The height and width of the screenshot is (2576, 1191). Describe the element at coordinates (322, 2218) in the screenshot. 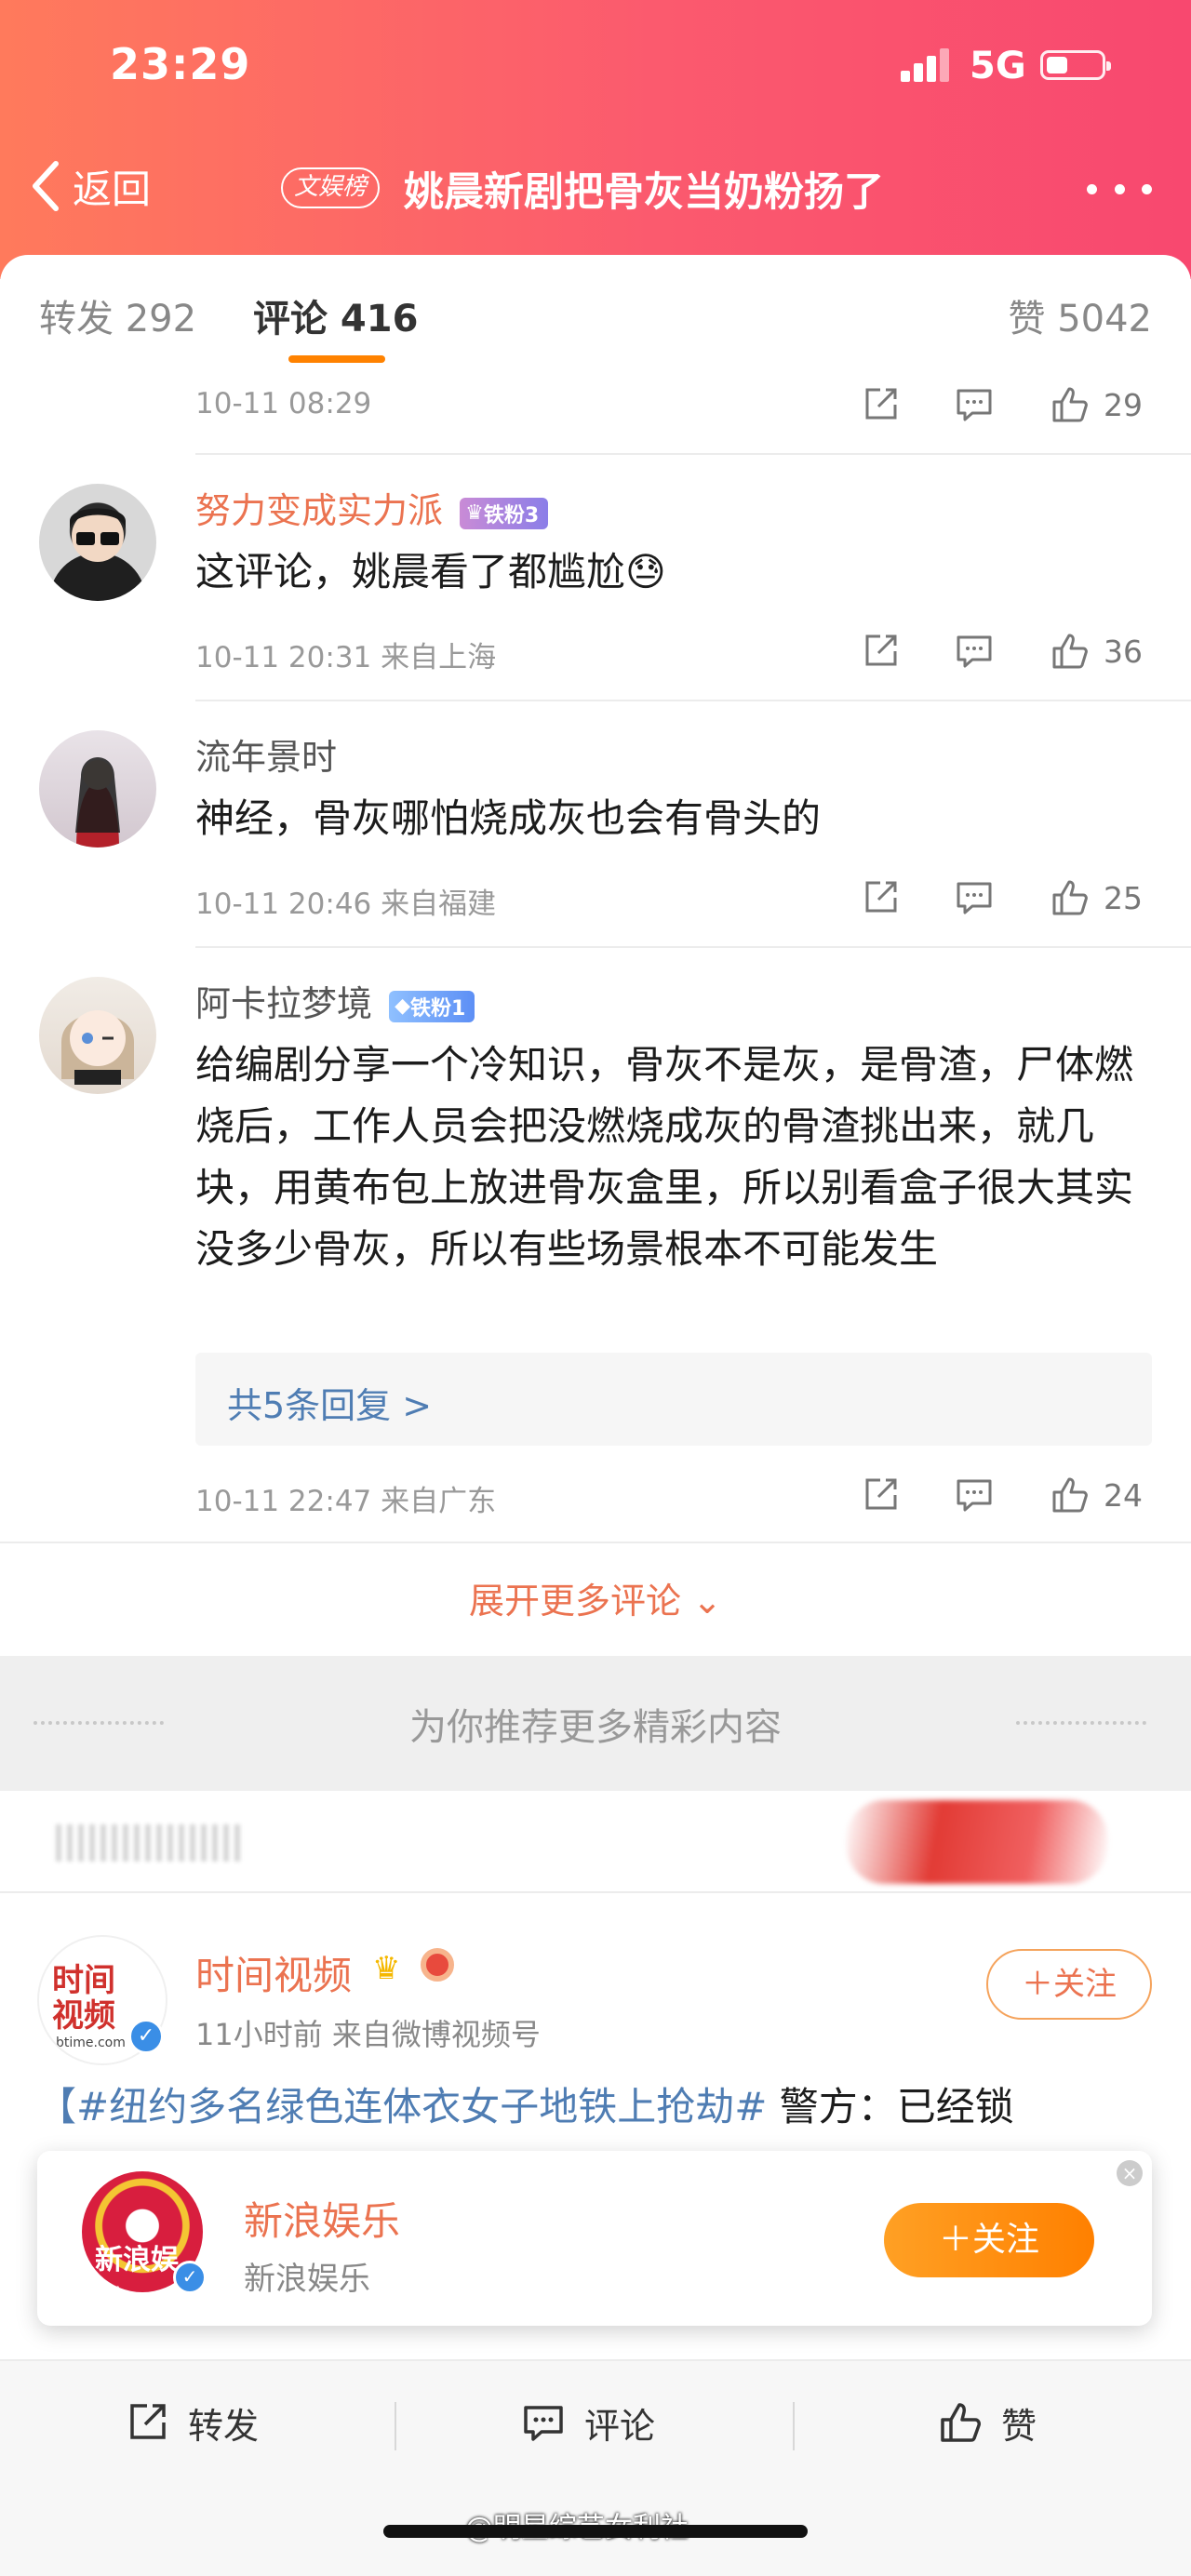

I see `card-name: 新浪娱乐` at that location.